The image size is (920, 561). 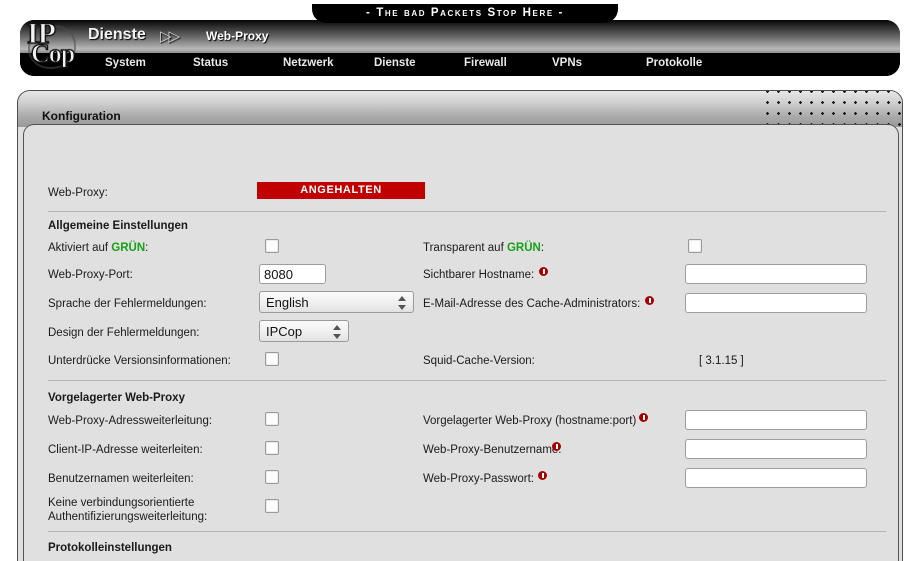 What do you see at coordinates (776, 478) in the screenshot?
I see `upstream-password-input` at bounding box center [776, 478].